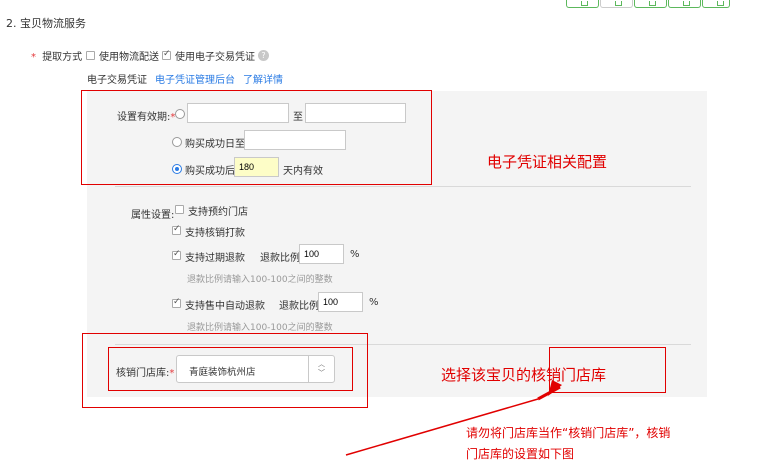 The width and height of the screenshot is (763, 471). Describe the element at coordinates (176, 302) in the screenshot. I see `auto-refund-checkbox` at that location.